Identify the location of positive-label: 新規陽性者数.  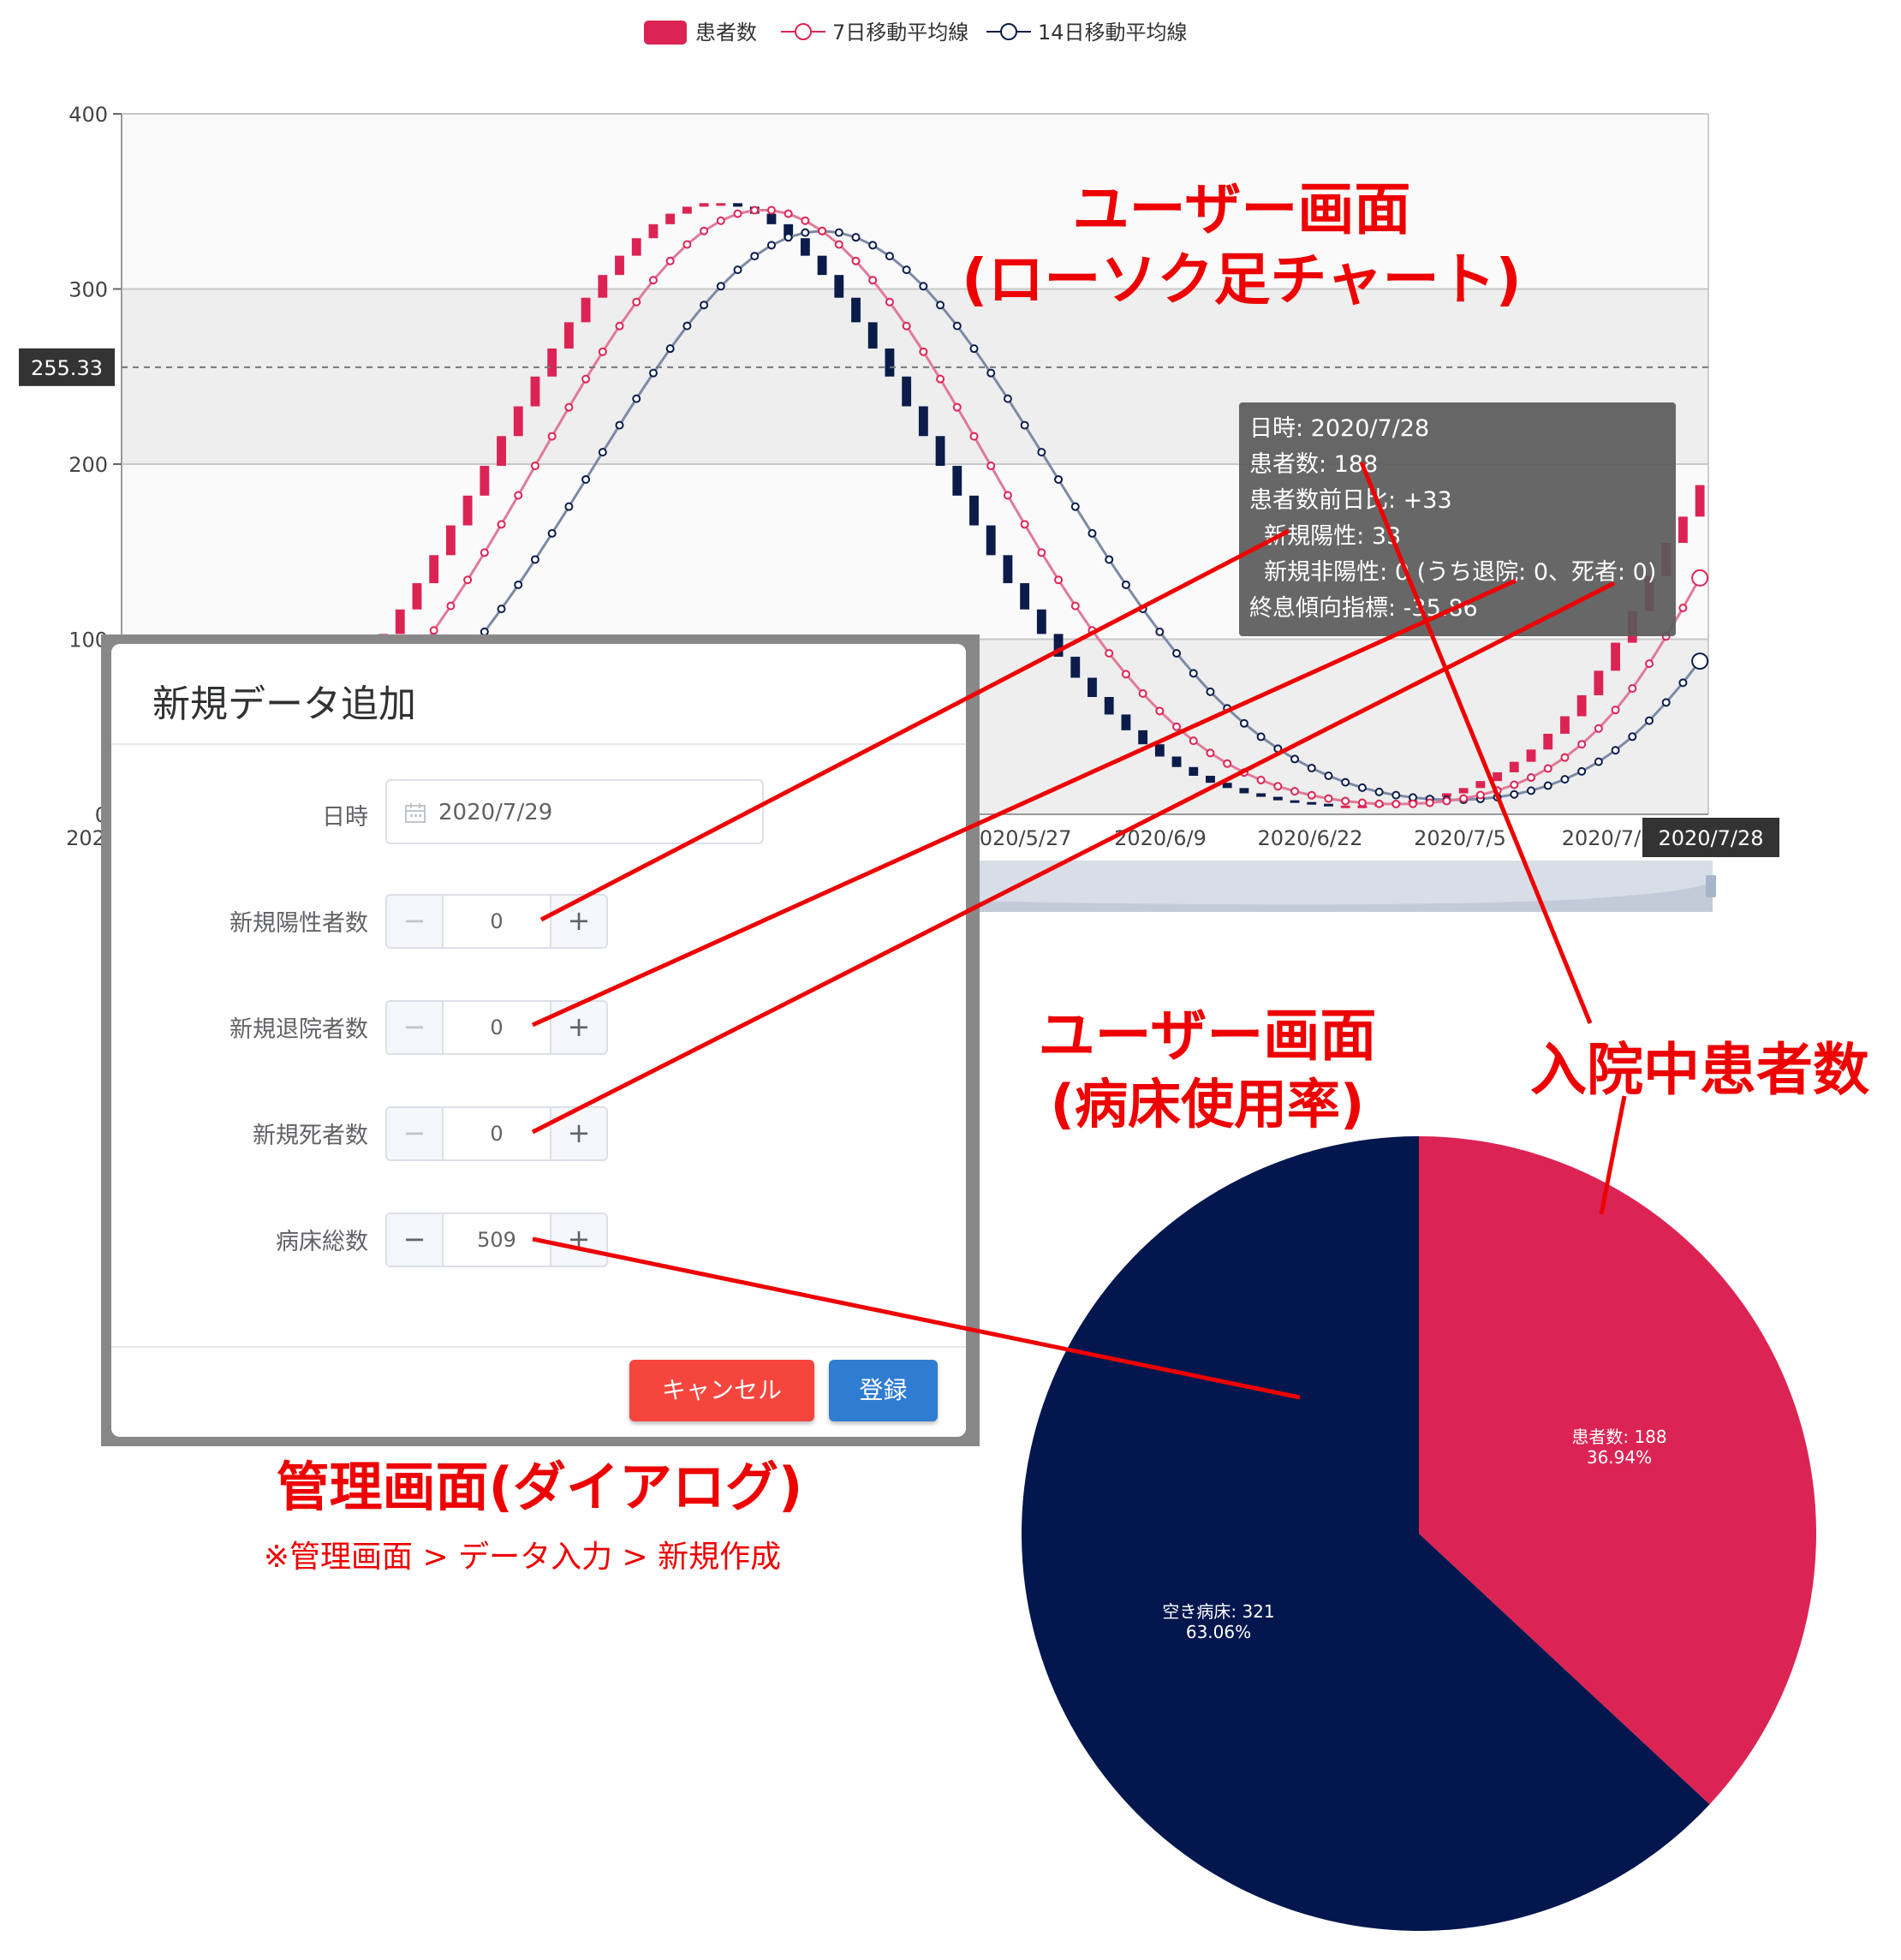
(298, 923).